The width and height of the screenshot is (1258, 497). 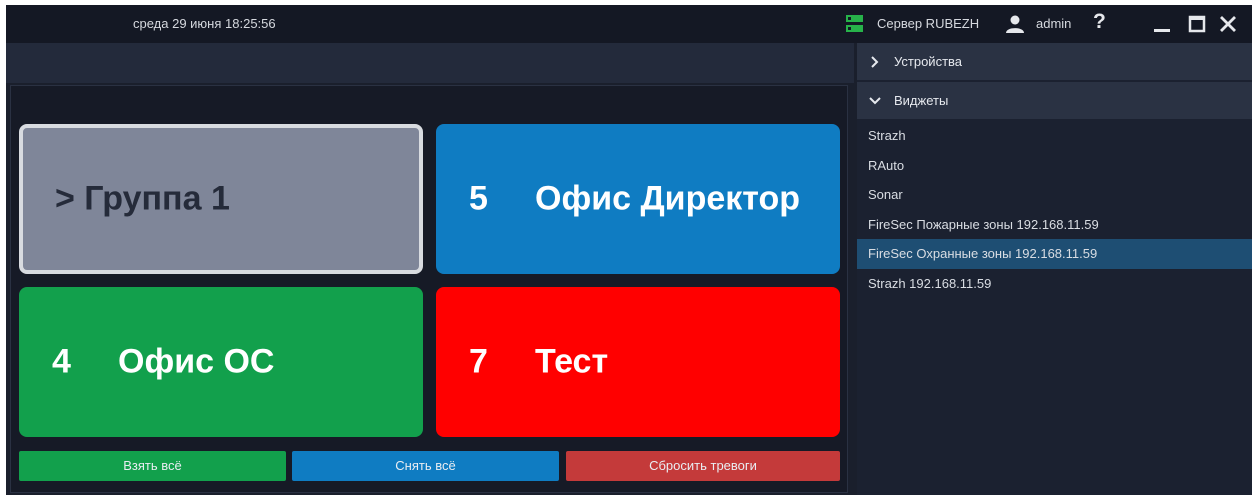 What do you see at coordinates (1054, 136) in the screenshot?
I see `widget-list-item: Strazh` at bounding box center [1054, 136].